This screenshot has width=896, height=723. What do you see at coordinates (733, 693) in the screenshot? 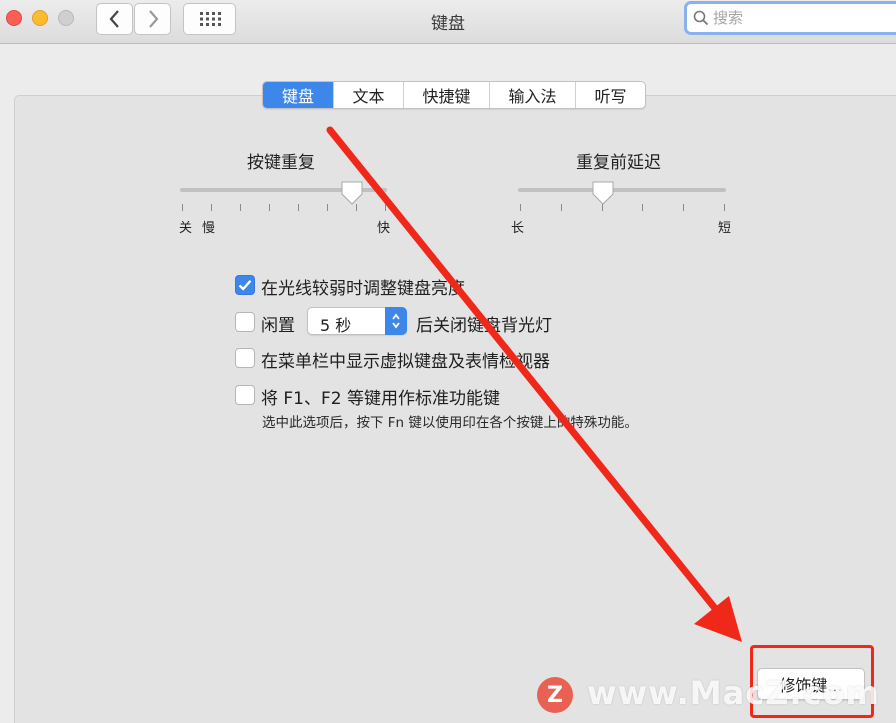
I see `watermark-text: www.MacZ.com` at bounding box center [733, 693].